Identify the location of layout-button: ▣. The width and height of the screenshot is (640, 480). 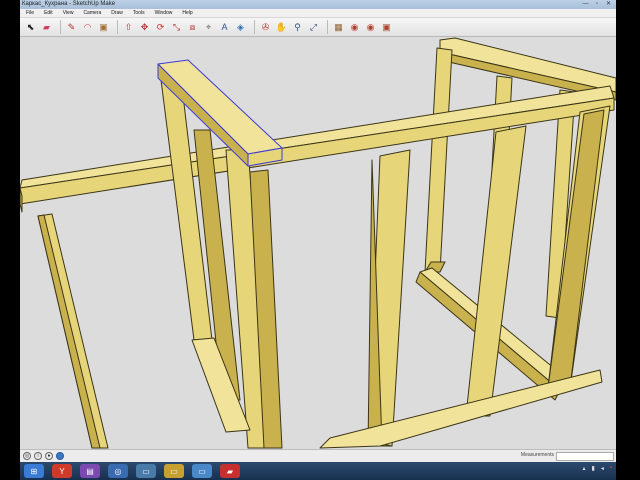
(386, 27).